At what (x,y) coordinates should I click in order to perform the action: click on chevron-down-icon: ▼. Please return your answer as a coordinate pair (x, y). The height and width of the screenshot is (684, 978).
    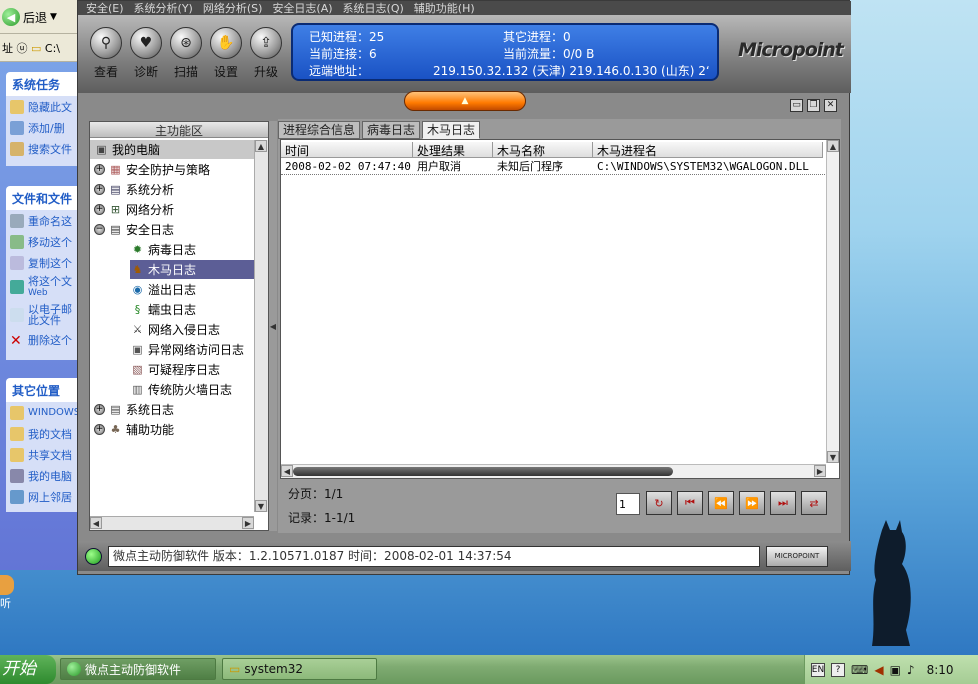
    Looking at the image, I should click on (53, 17).